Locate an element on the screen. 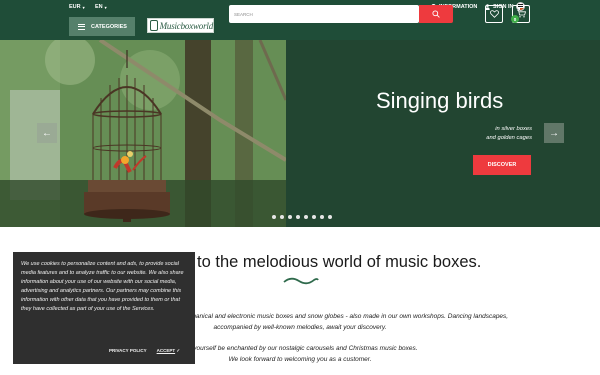  carousel-dots is located at coordinates (302, 217).